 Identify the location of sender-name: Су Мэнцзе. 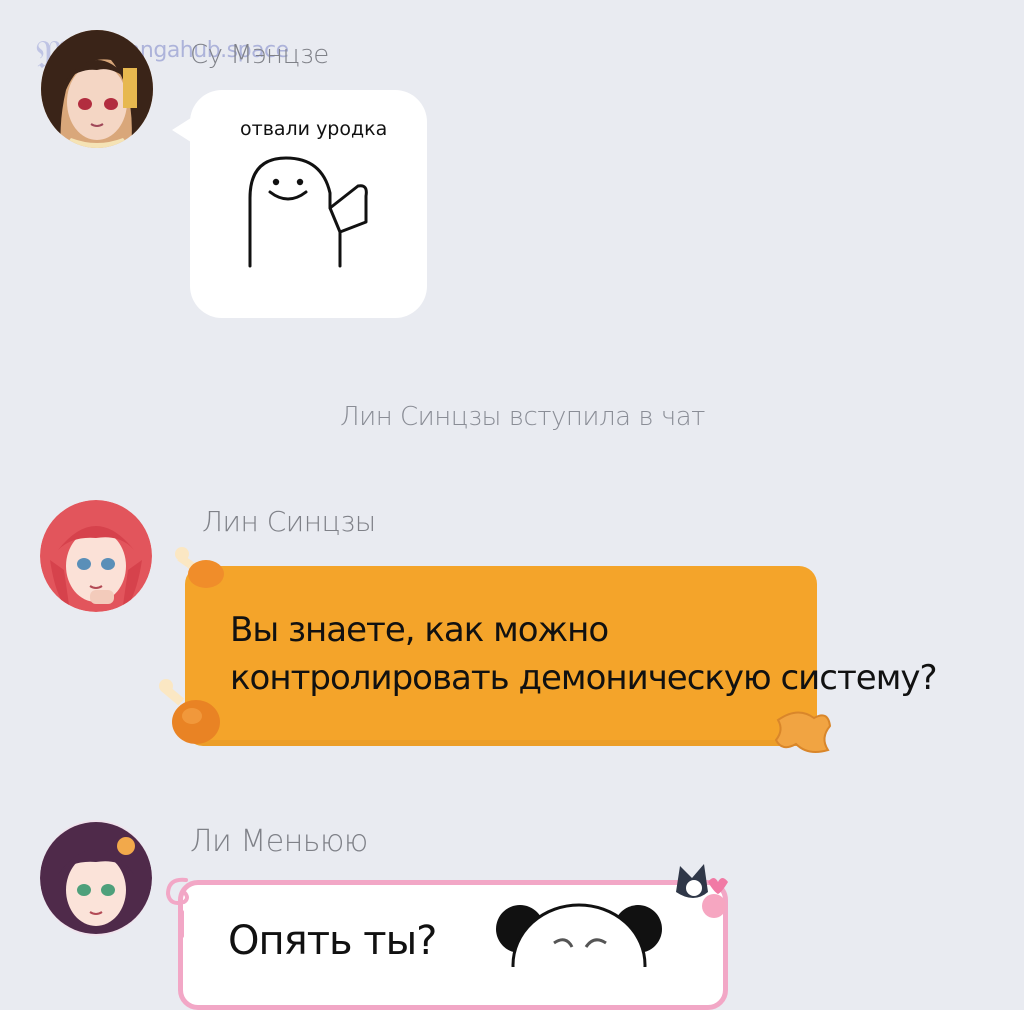
(259, 55).